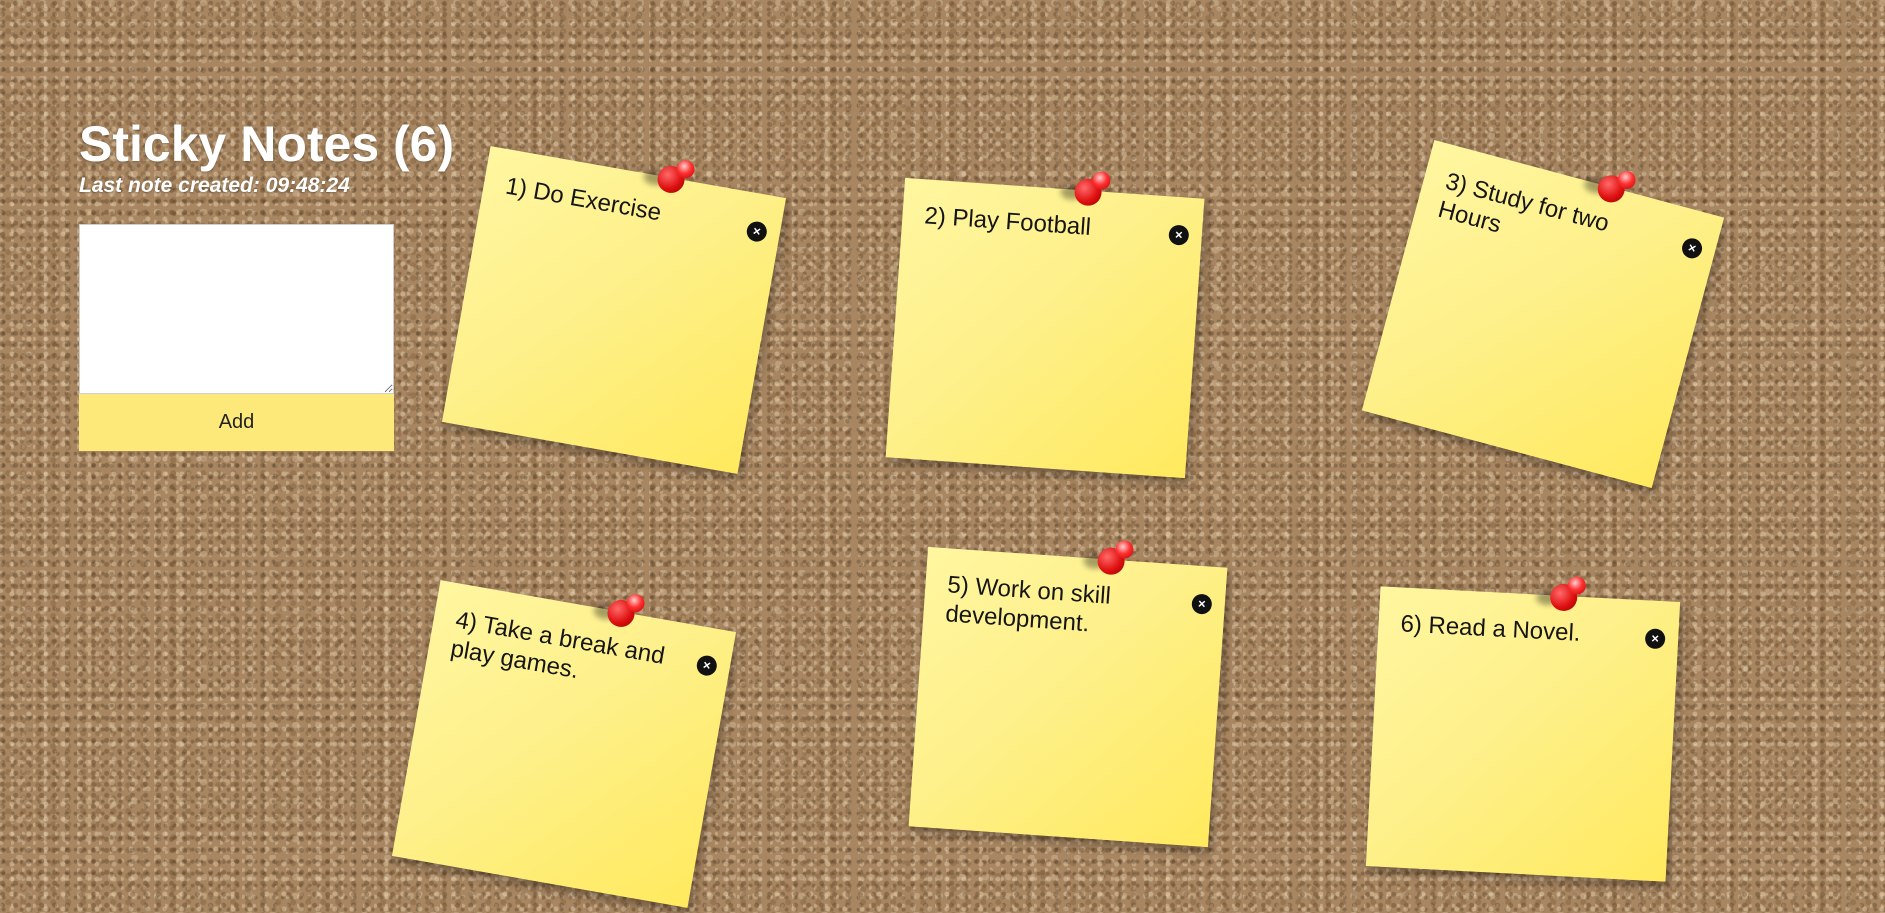  I want to click on sticky-note: 1) Do Exercise ×, so click(614, 310).